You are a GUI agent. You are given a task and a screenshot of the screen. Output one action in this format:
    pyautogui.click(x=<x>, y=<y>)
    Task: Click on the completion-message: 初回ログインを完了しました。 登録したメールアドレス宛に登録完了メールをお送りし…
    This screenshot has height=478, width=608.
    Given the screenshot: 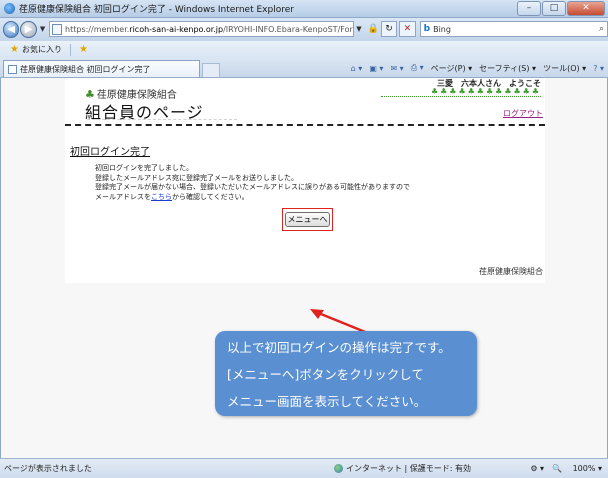 What is the action you would take?
    pyautogui.click(x=252, y=183)
    